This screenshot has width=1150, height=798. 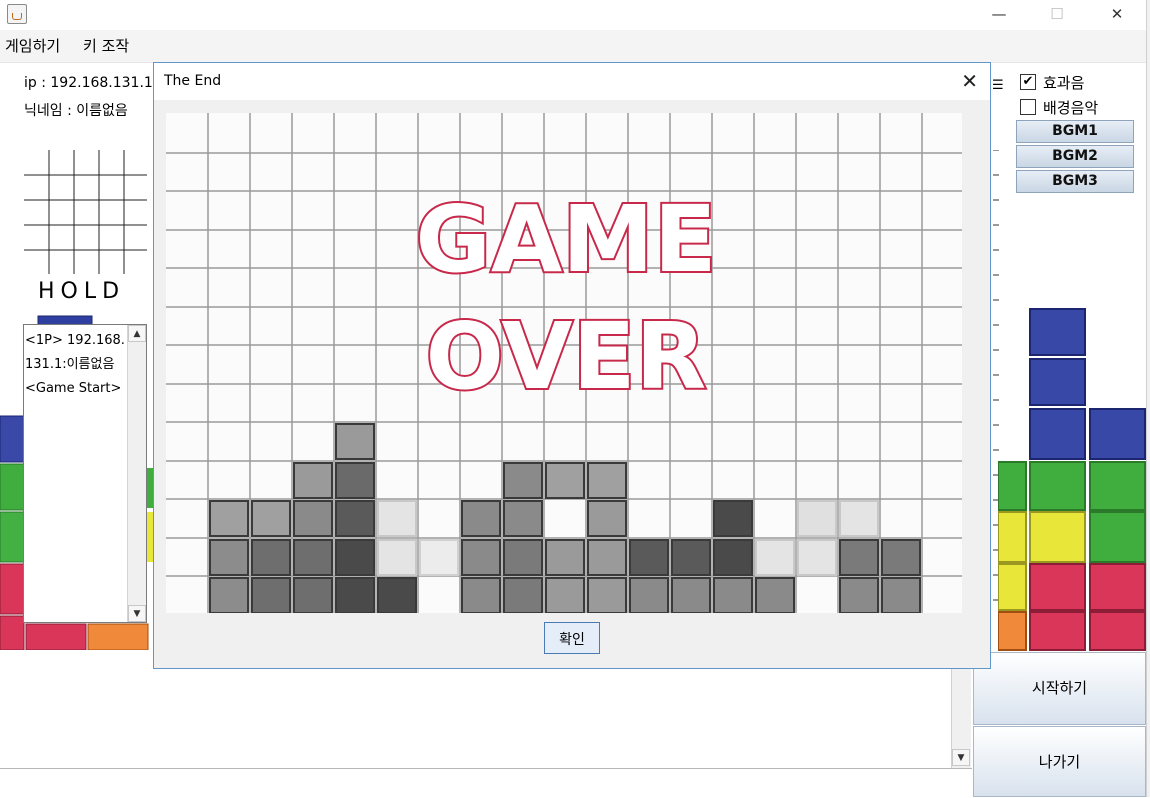 What do you see at coordinates (88, 83) in the screenshot?
I see `player-ip: ip : 192.168.131.1` at bounding box center [88, 83].